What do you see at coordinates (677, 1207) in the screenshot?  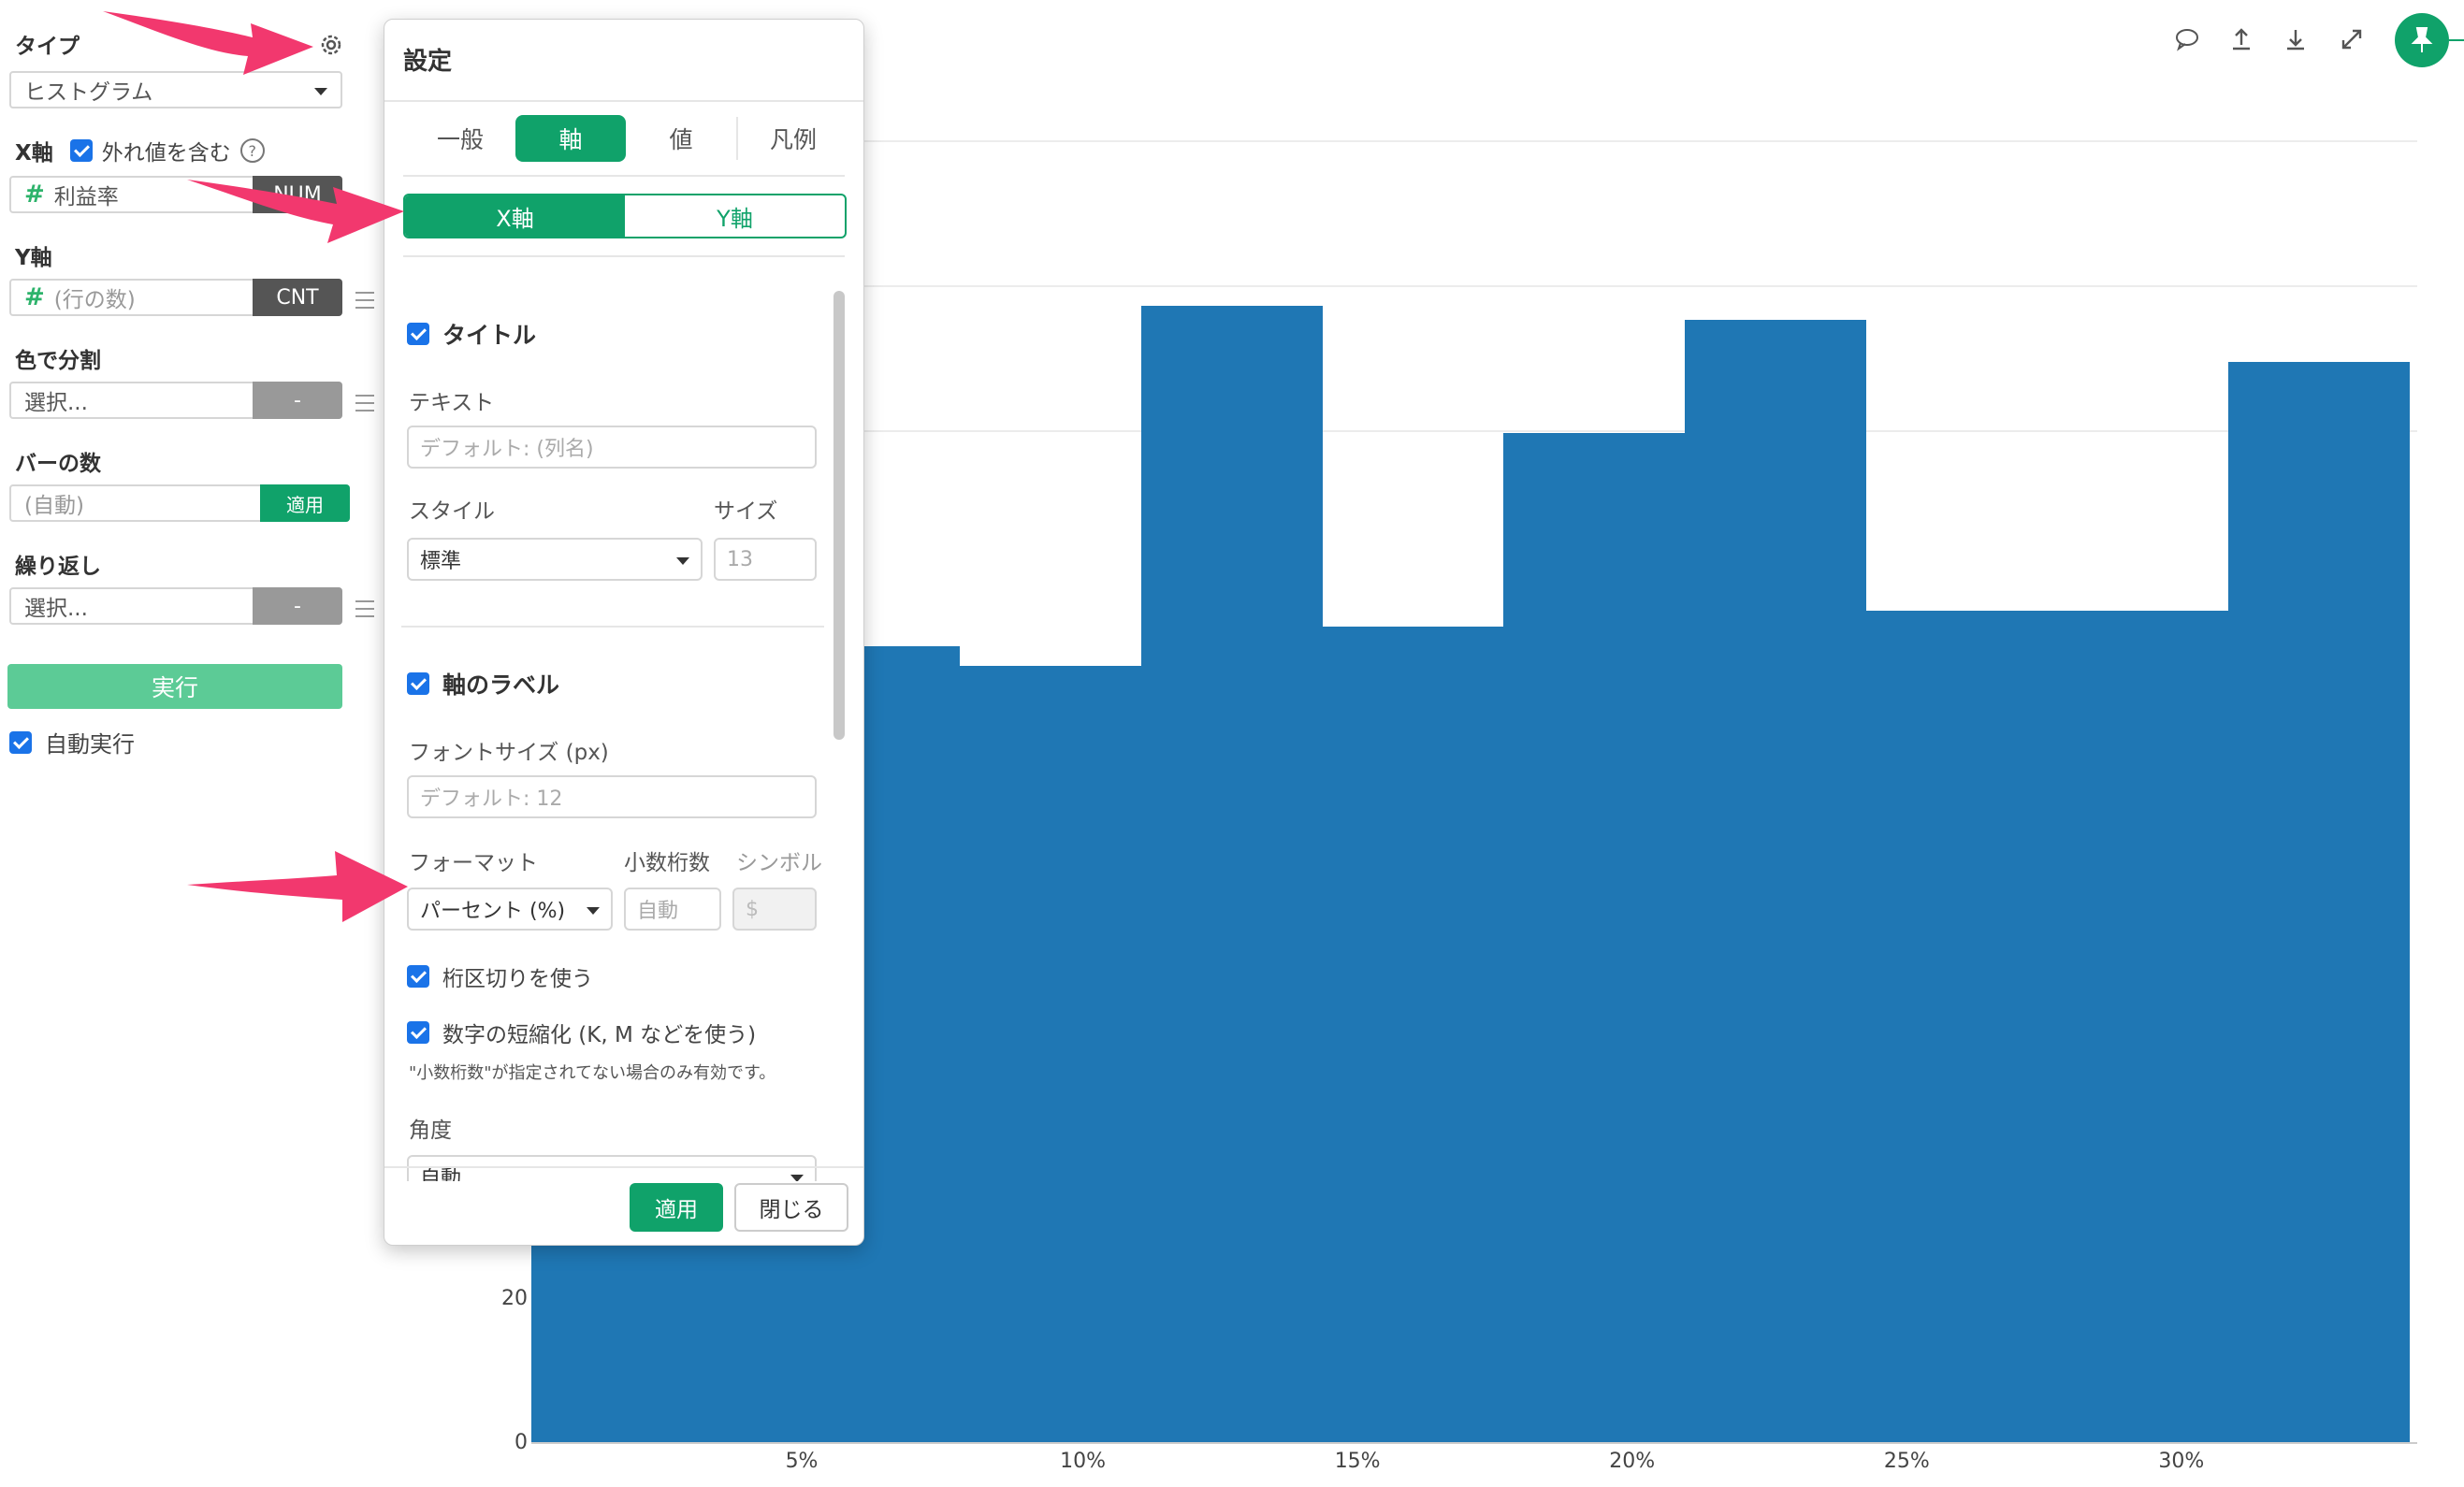 I see `apply-button: 適用` at bounding box center [677, 1207].